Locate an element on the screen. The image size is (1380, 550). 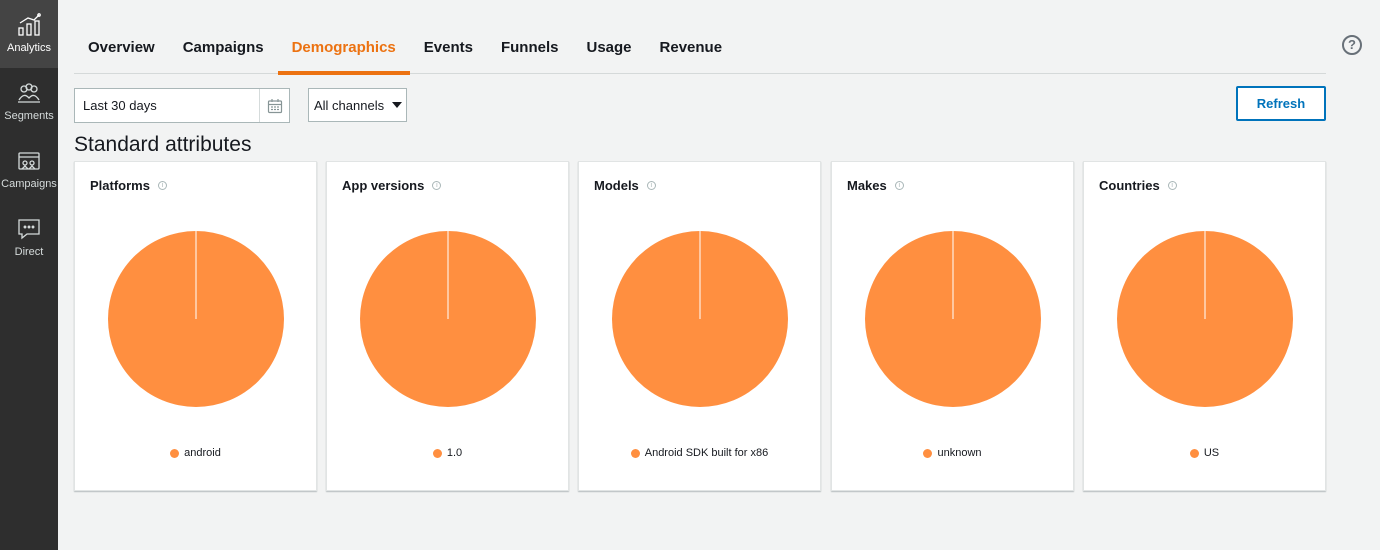
tab-usage: Usage is located at coordinates (609, 50).